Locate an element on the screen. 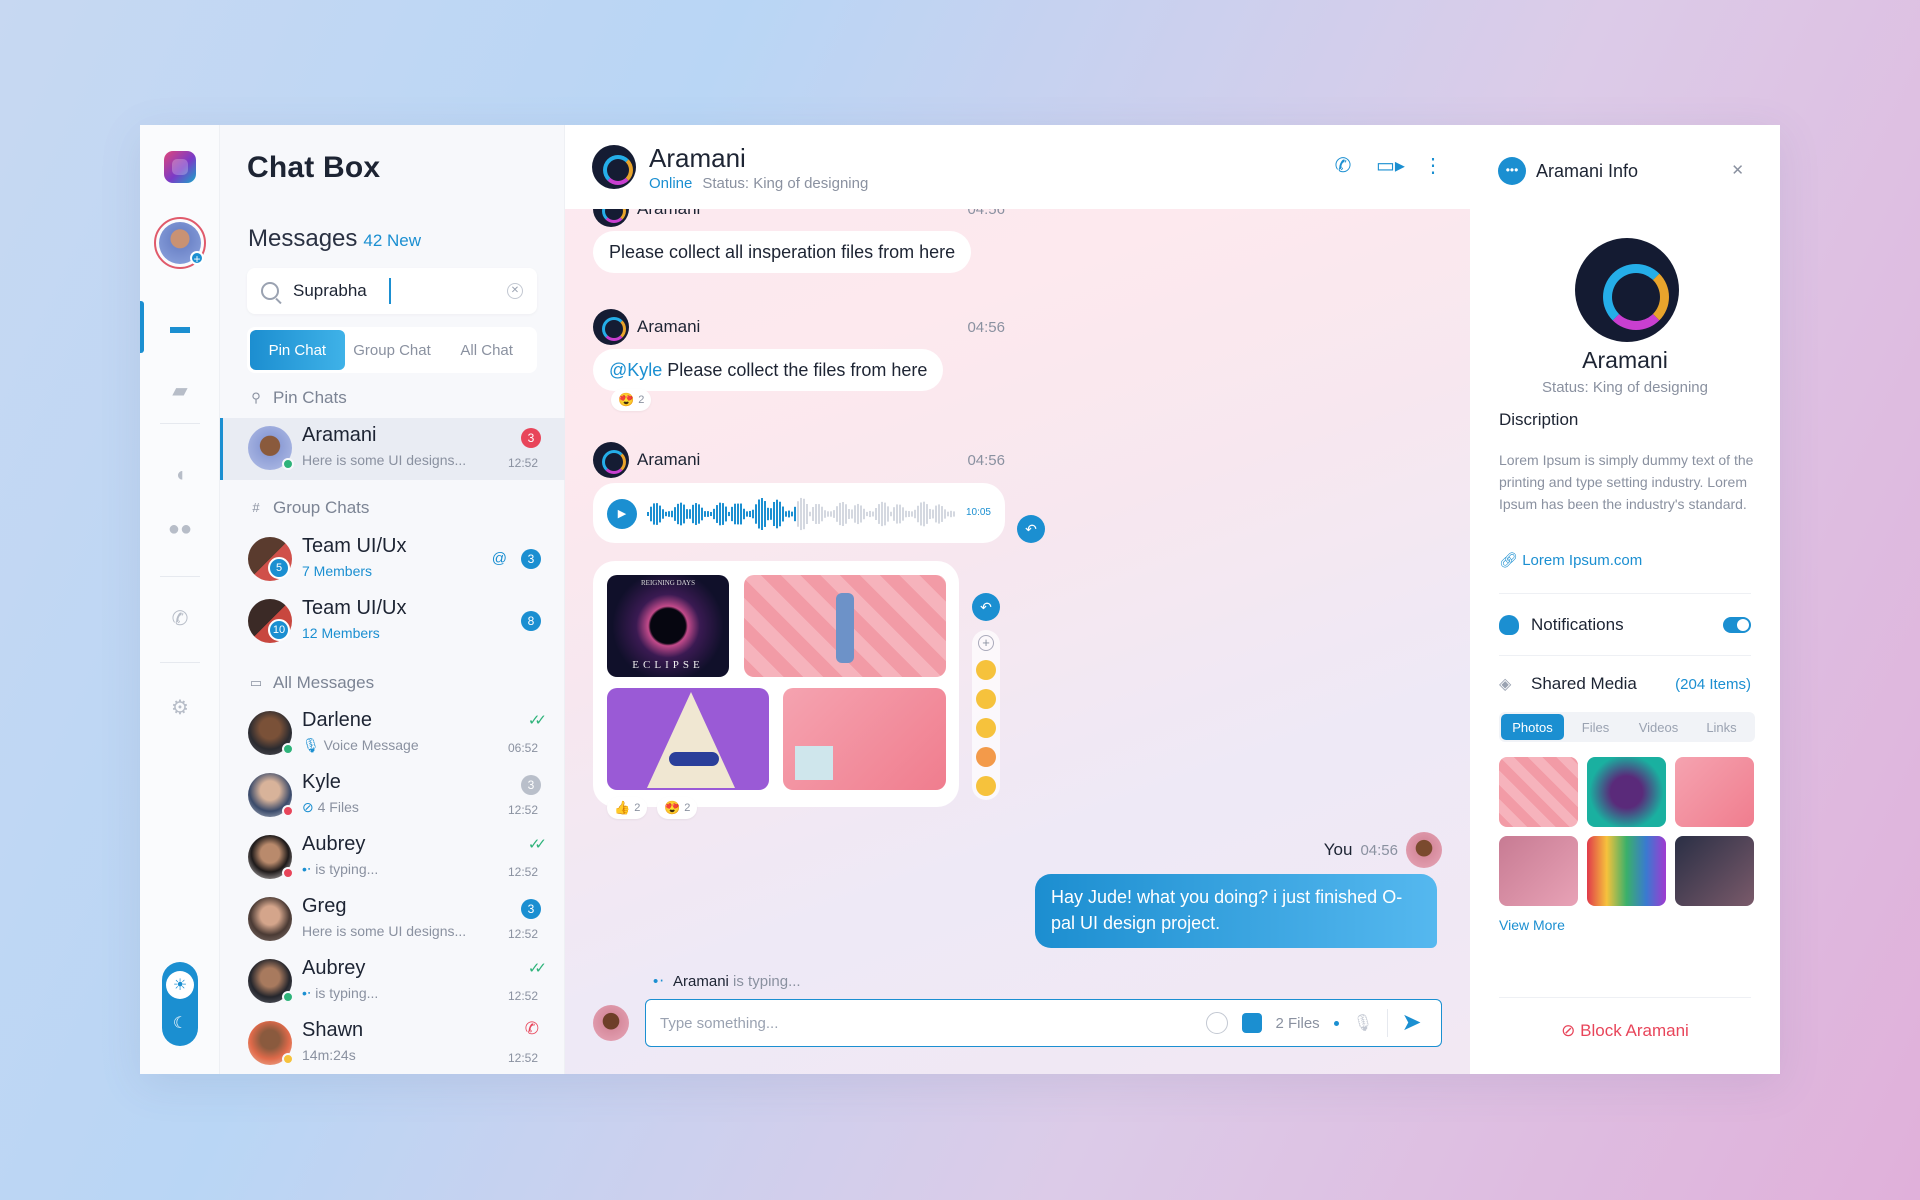 This screenshot has height=1200, width=1920. my-avatar is located at coordinates (611, 1023).